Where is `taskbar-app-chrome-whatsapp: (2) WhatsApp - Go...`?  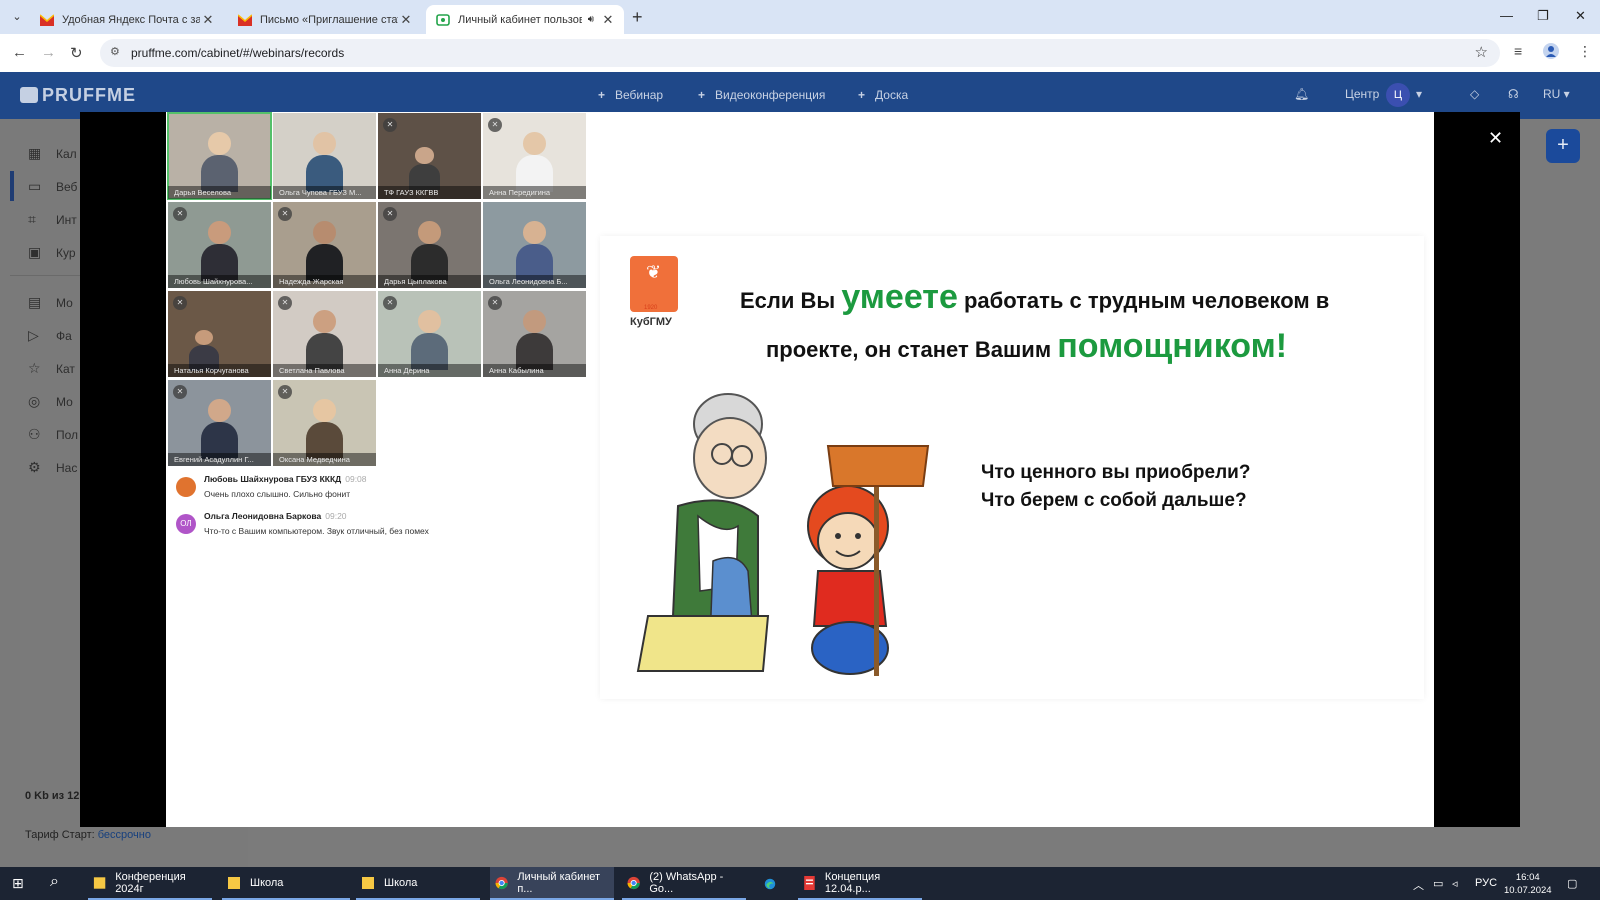
taskbar-app-chrome-whatsapp: (2) WhatsApp - Go... is located at coordinates (684, 883).